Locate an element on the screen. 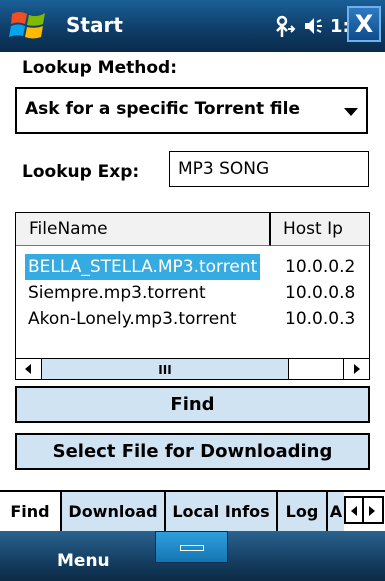  title-bar: Start 1:13 X is located at coordinates (192, 26).